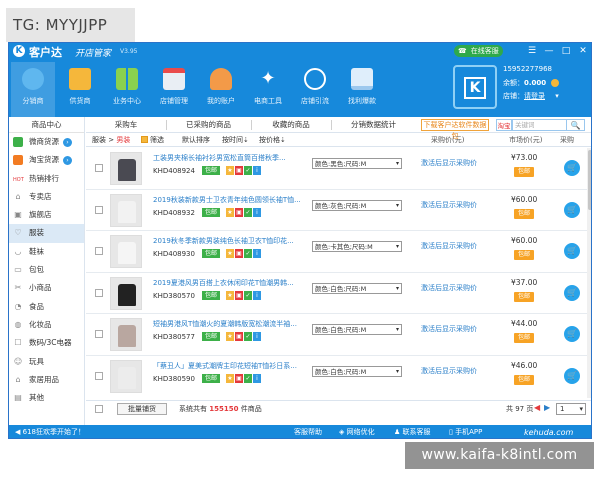 The image size is (600, 480). What do you see at coordinates (208, 125) in the screenshot?
I see `tab-purchased-items: 已采购的商品` at bounding box center [208, 125].